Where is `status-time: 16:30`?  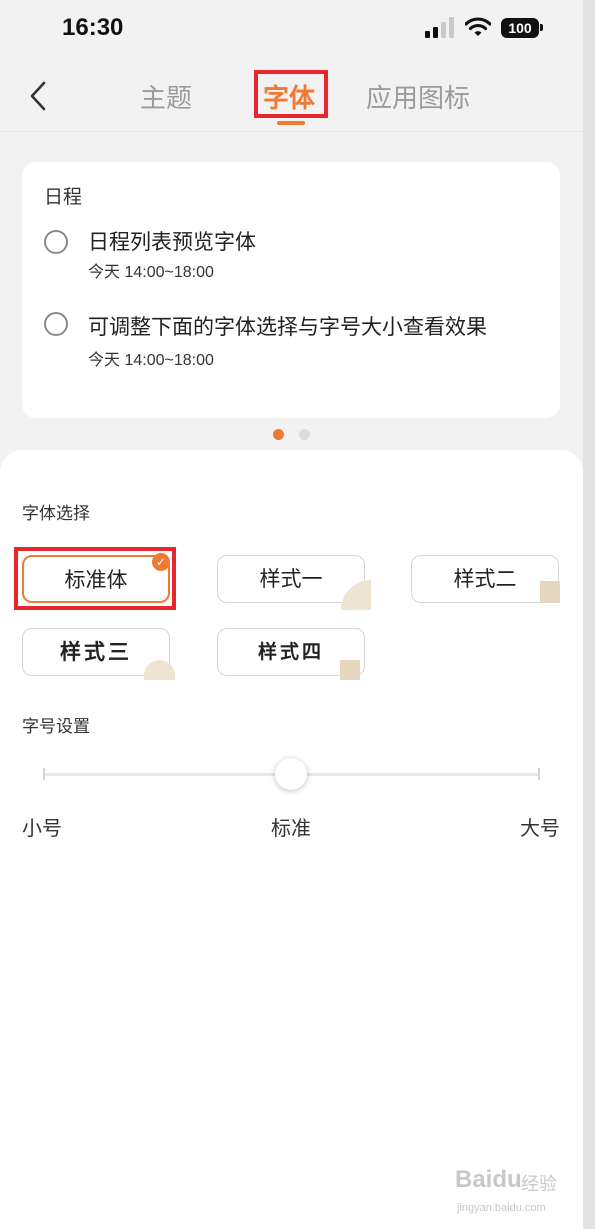 status-time: 16:30 is located at coordinates (93, 27).